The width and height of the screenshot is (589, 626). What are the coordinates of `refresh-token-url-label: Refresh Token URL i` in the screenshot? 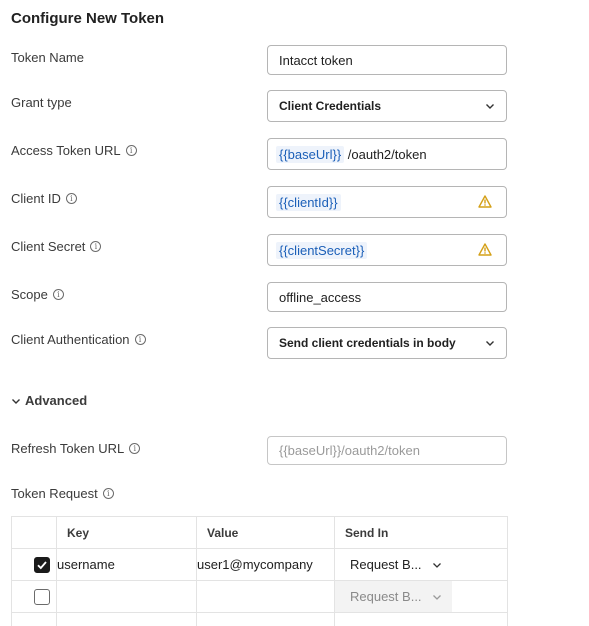 It's located at (76, 448).